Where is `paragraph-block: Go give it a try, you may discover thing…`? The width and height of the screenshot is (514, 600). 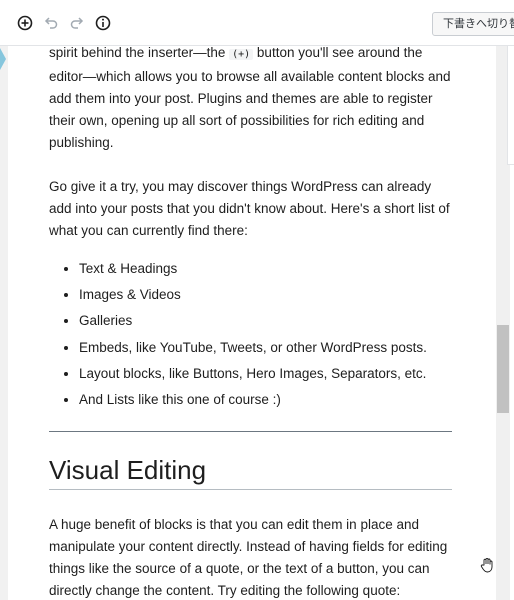
paragraph-block: Go give it a try, you may discover thing… is located at coordinates (251, 209).